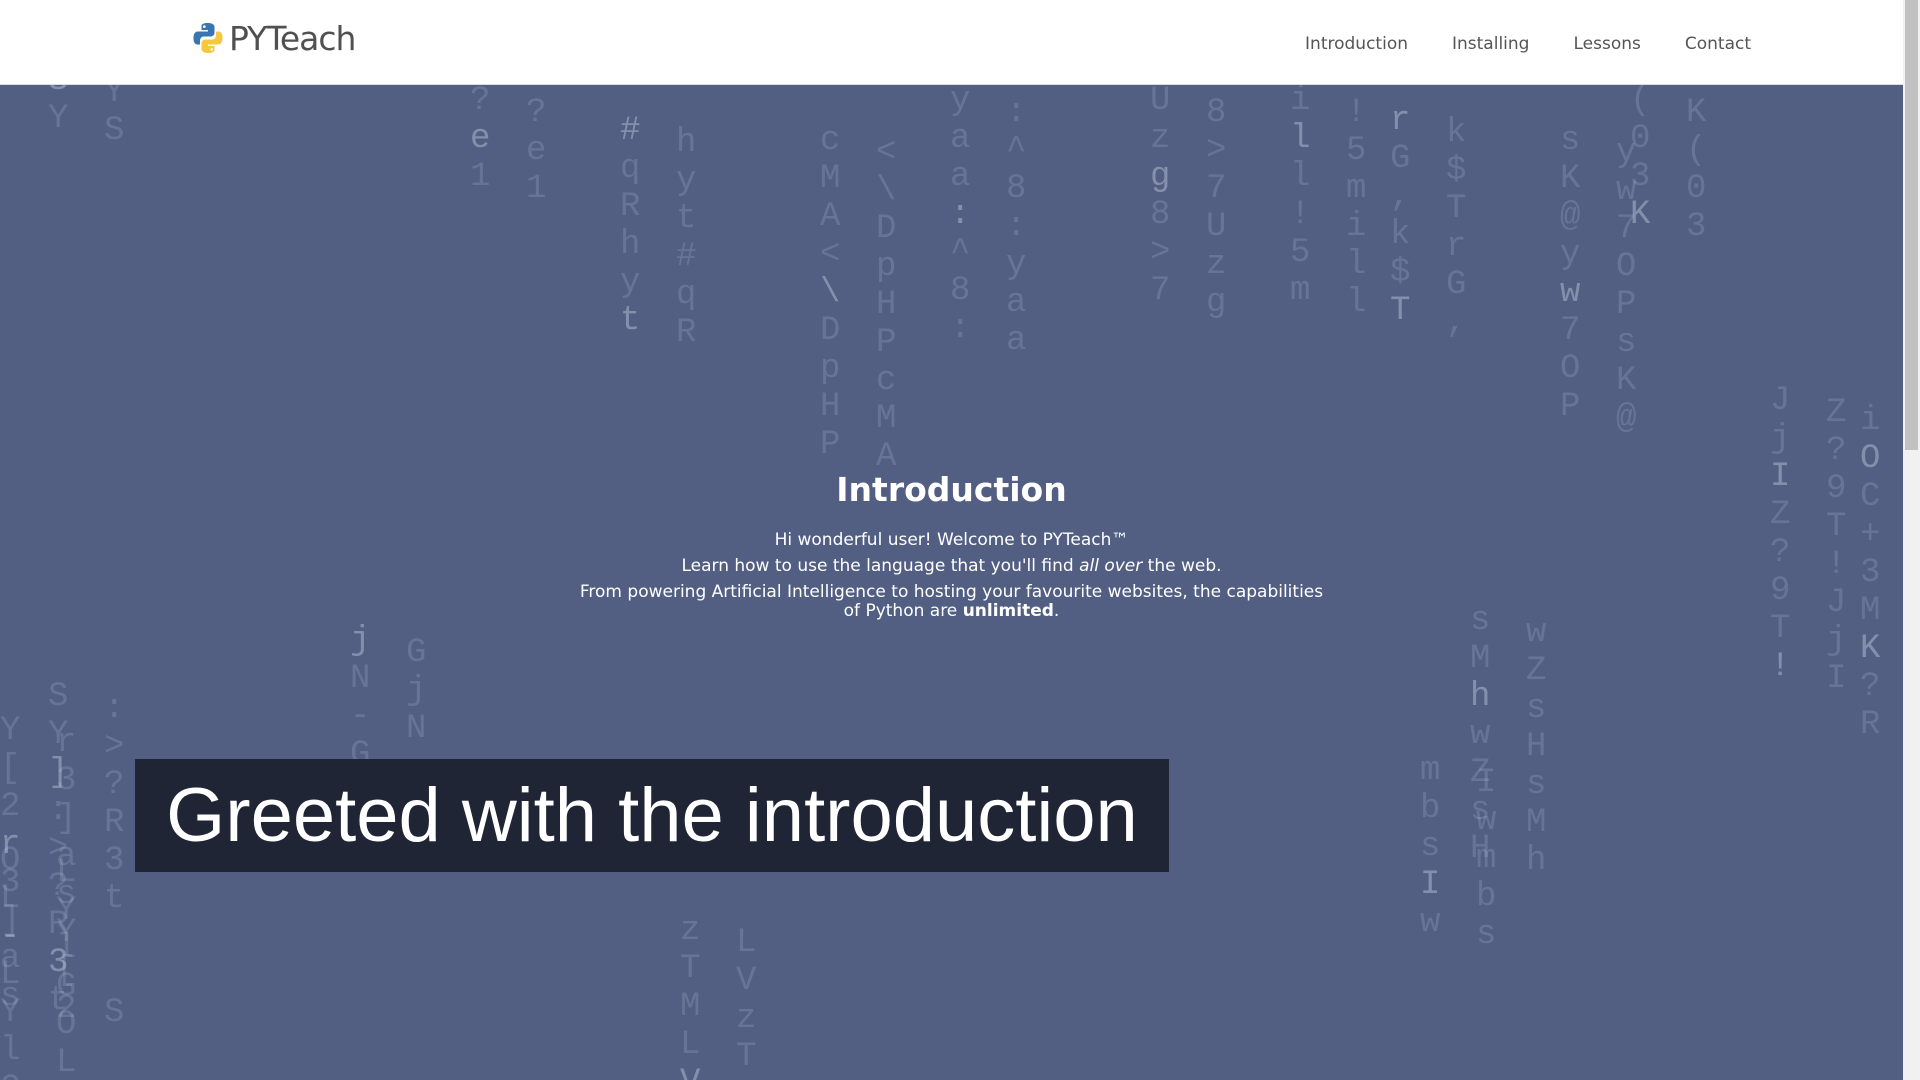  I want to click on nav-link-lessons: Lessons, so click(1606, 44).